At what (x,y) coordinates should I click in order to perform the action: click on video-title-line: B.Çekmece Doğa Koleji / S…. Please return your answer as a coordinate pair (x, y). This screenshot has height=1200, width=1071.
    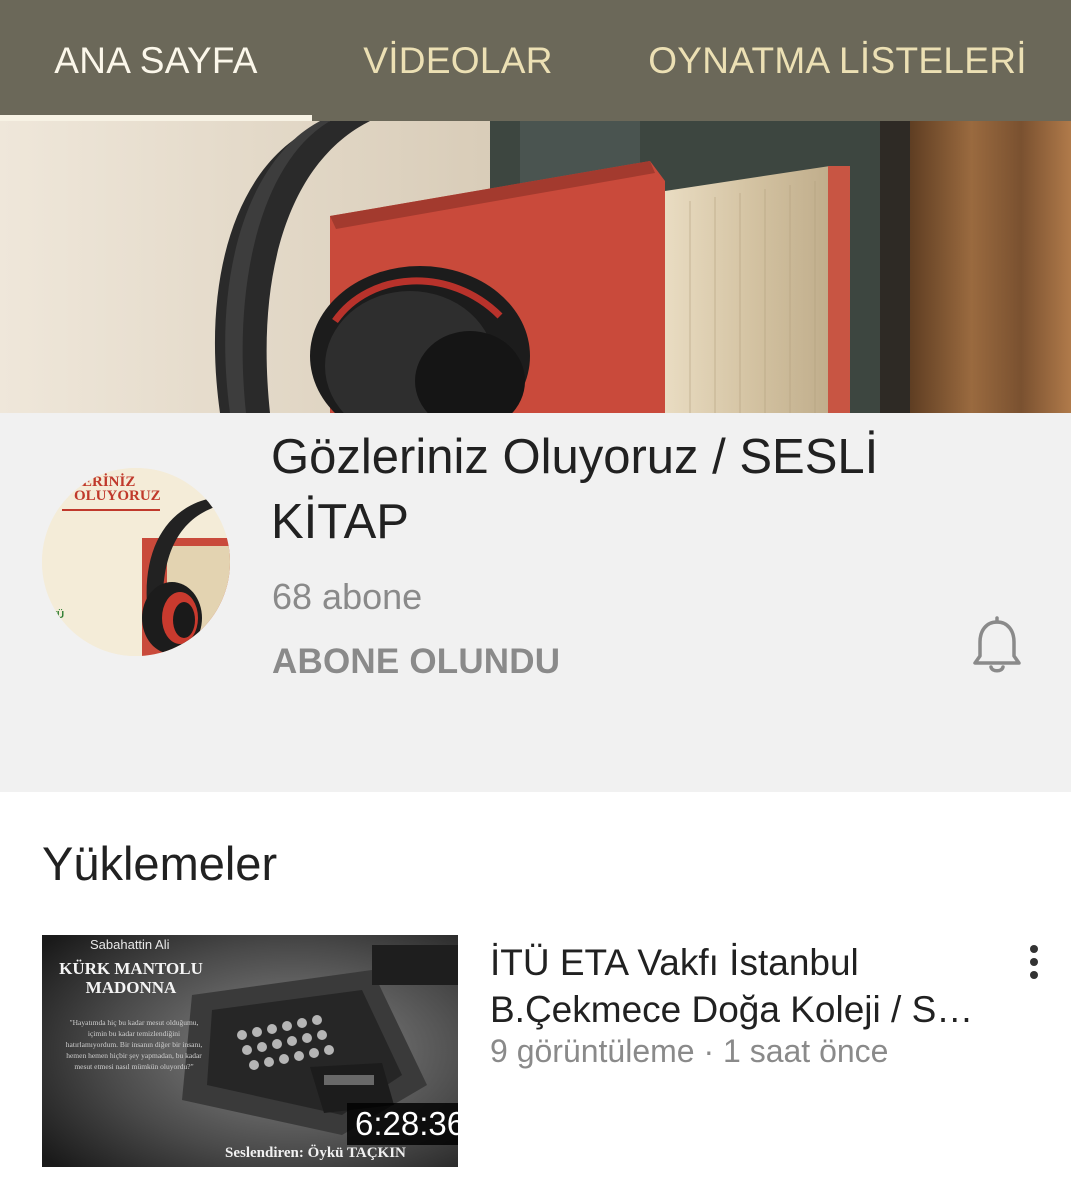
    Looking at the image, I should click on (732, 1009).